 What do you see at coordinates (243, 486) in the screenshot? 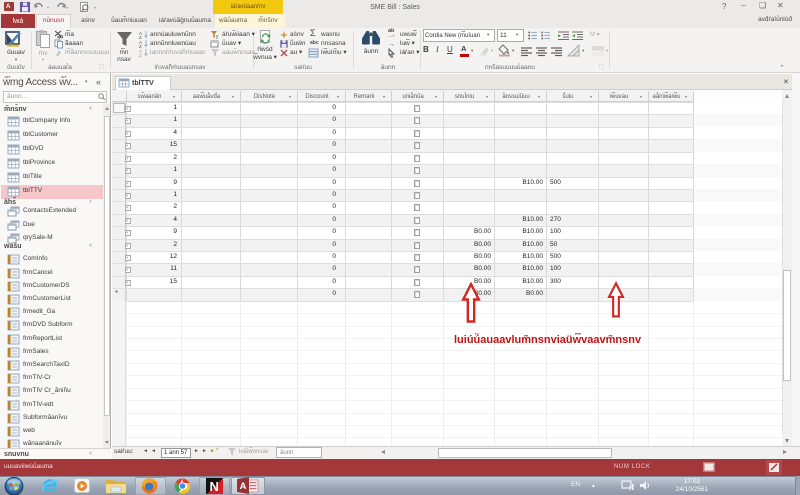
I see `svg-text: A` at bounding box center [243, 486].